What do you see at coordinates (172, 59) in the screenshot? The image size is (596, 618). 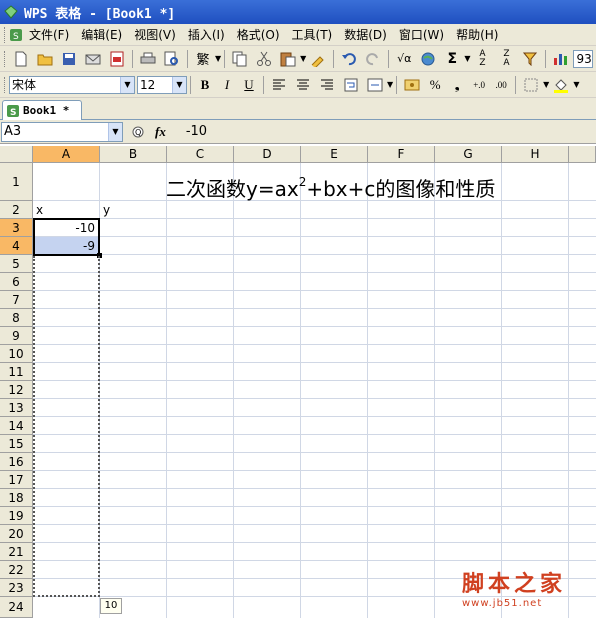 I see `print-preview-icon` at bounding box center [172, 59].